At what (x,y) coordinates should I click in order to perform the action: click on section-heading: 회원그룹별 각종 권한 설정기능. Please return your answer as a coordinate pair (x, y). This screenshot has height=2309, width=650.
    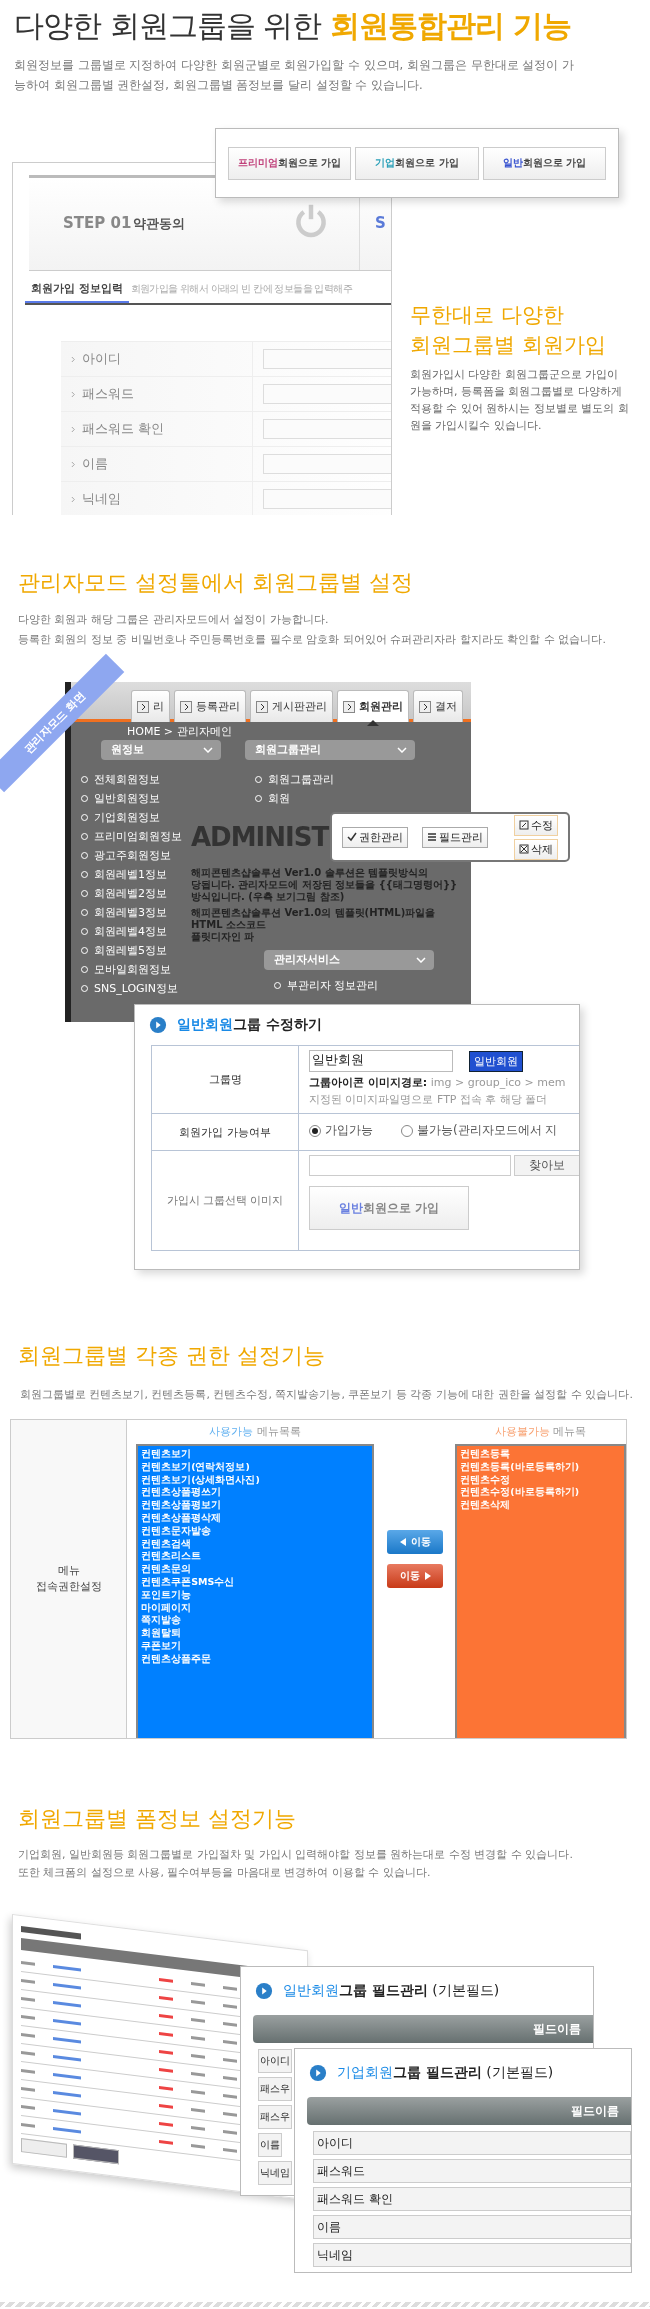
    Looking at the image, I should click on (172, 1356).